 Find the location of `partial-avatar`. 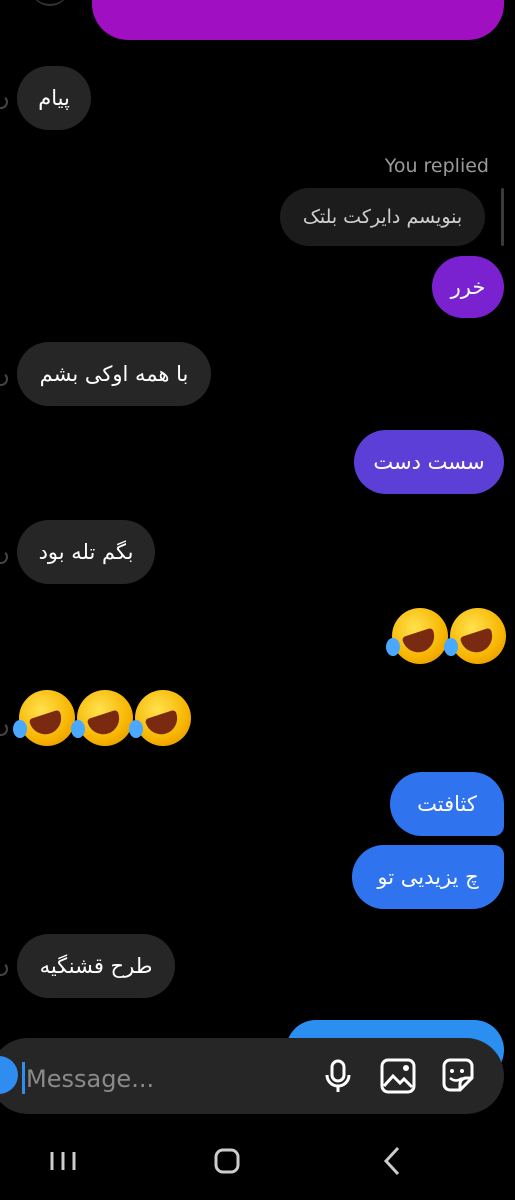

partial-avatar is located at coordinates (50, 3).